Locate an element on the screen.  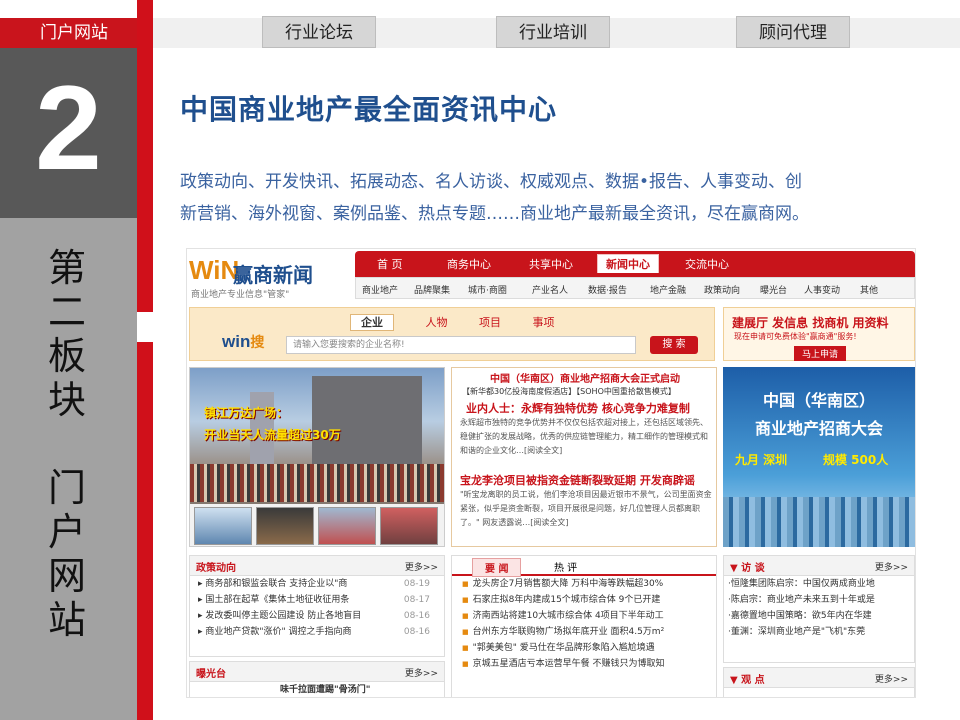
exposure-panel: 曝光台 更多>> 味千拉面遭踢"骨汤门" is located at coordinates (317, 679).